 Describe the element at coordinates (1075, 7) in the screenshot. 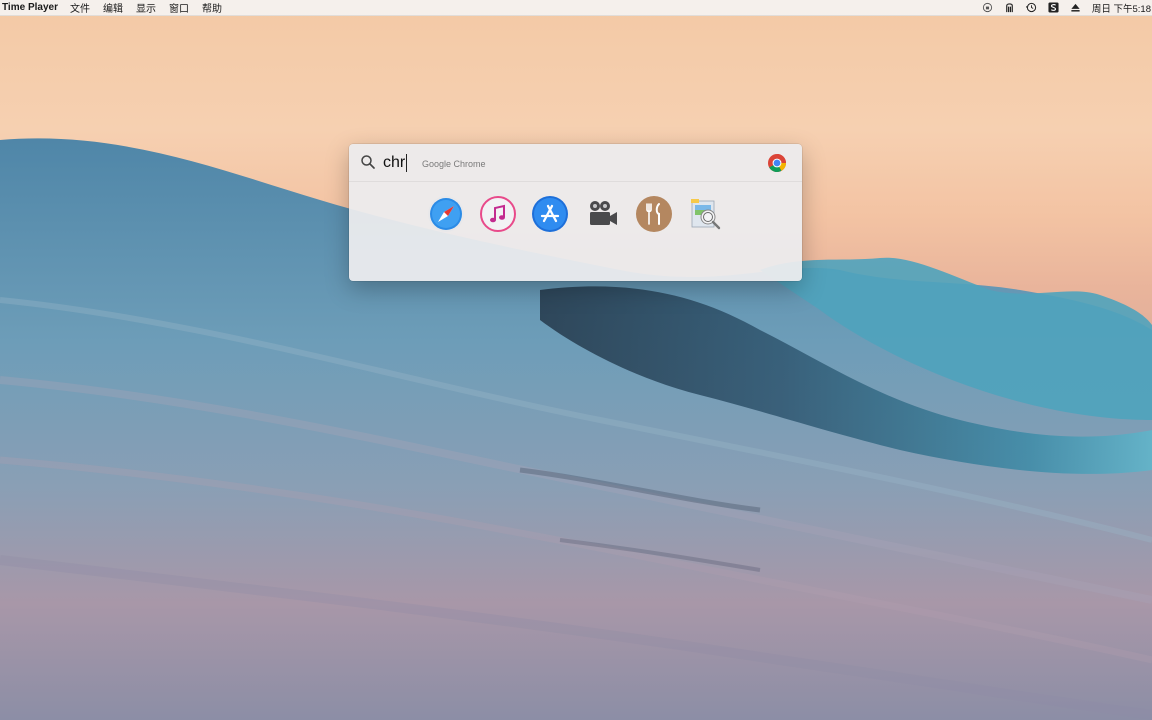

I see `eject-icon` at that location.